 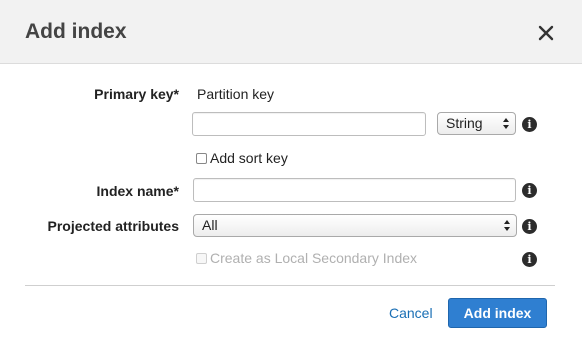 I want to click on partition-key-label: Partition key, so click(x=236, y=94).